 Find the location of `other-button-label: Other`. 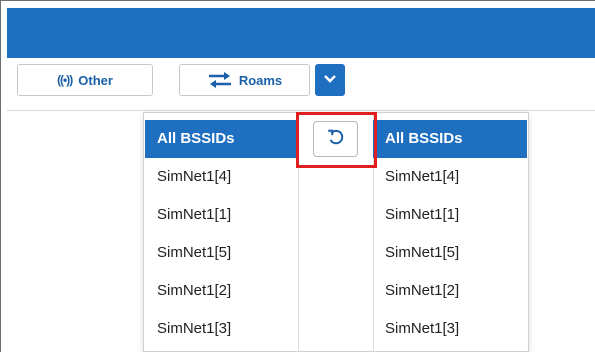

other-button-label: Other is located at coordinates (95, 80).